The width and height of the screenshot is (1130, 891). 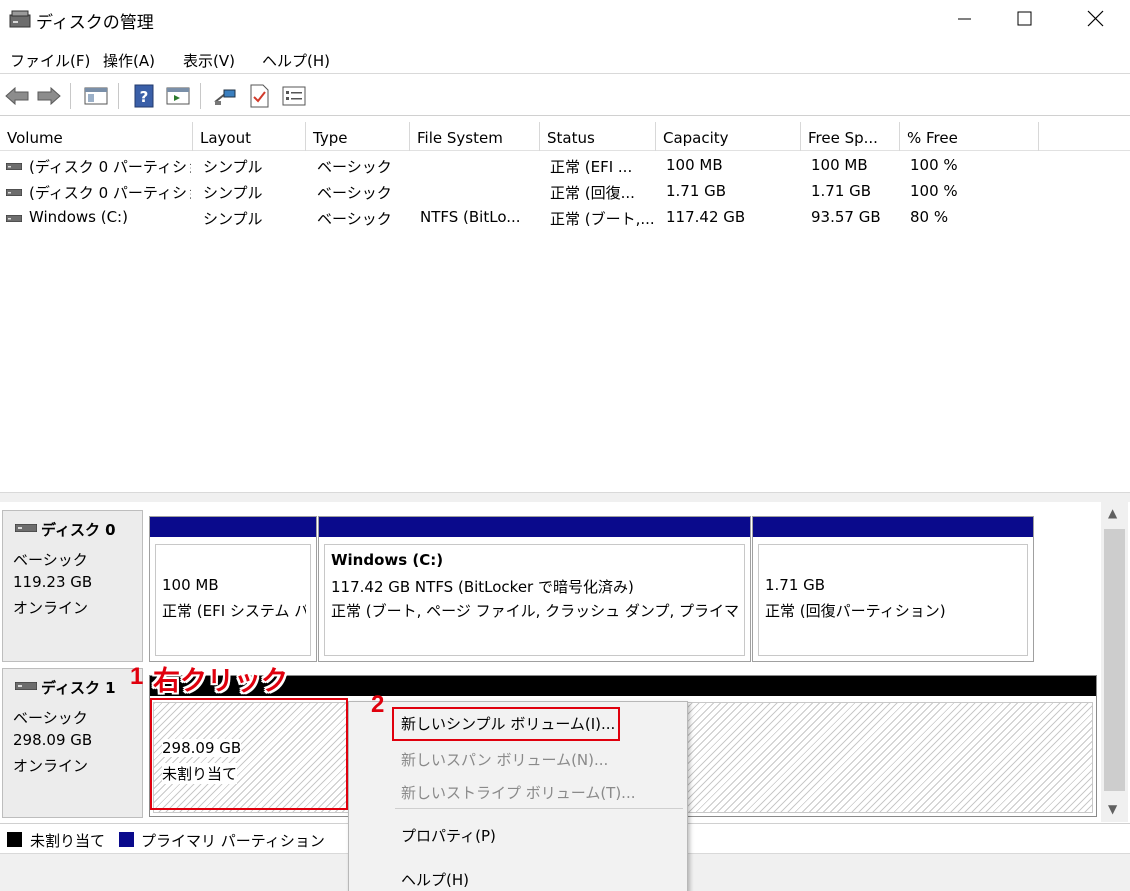 What do you see at coordinates (129, 60) in the screenshot?
I see `menu-action: 操作(A)` at bounding box center [129, 60].